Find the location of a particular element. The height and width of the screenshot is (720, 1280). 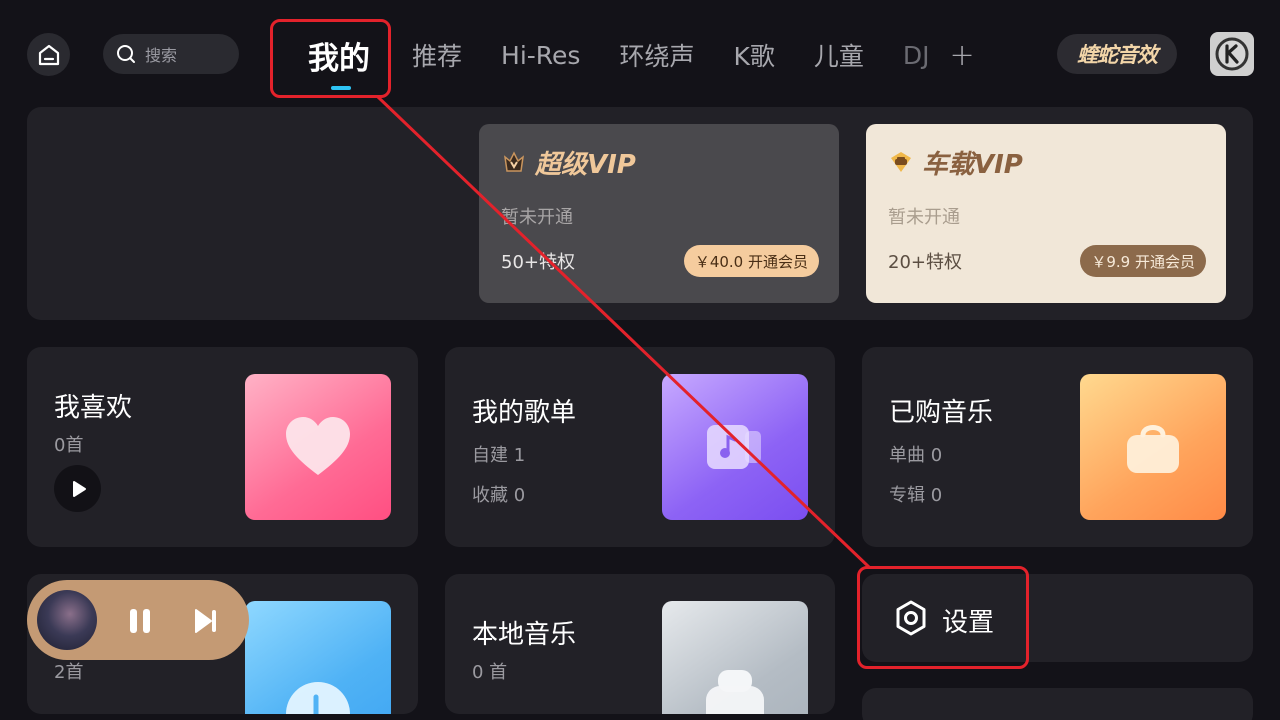

play-icon is located at coordinates (79, 488).